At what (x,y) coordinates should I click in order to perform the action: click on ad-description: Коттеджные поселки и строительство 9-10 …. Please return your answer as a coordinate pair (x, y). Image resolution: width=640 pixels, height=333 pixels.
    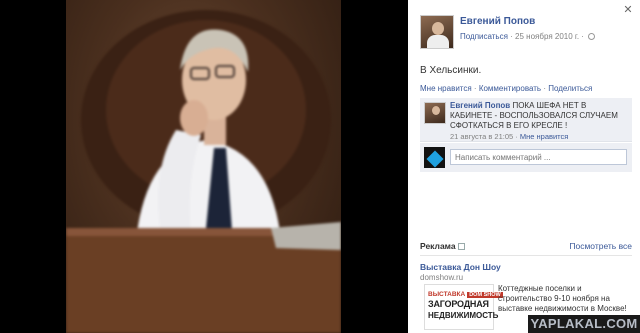
    Looking at the image, I should click on (562, 298).